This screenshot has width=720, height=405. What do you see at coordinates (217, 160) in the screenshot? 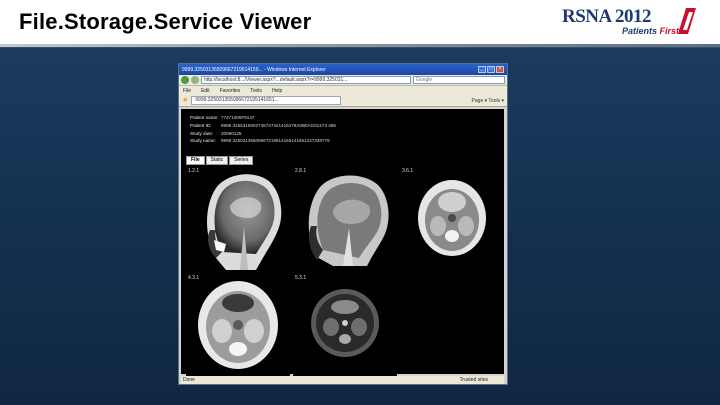
I see `tab-static: Static` at bounding box center [217, 160].